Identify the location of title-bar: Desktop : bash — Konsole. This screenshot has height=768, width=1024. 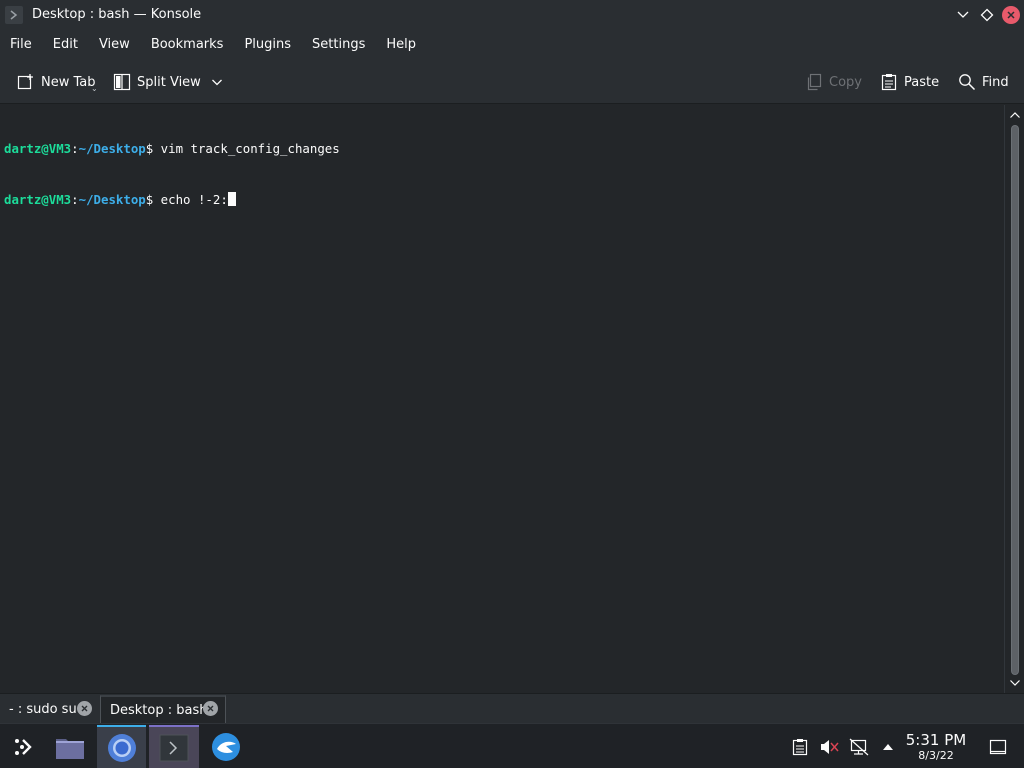
(512, 14).